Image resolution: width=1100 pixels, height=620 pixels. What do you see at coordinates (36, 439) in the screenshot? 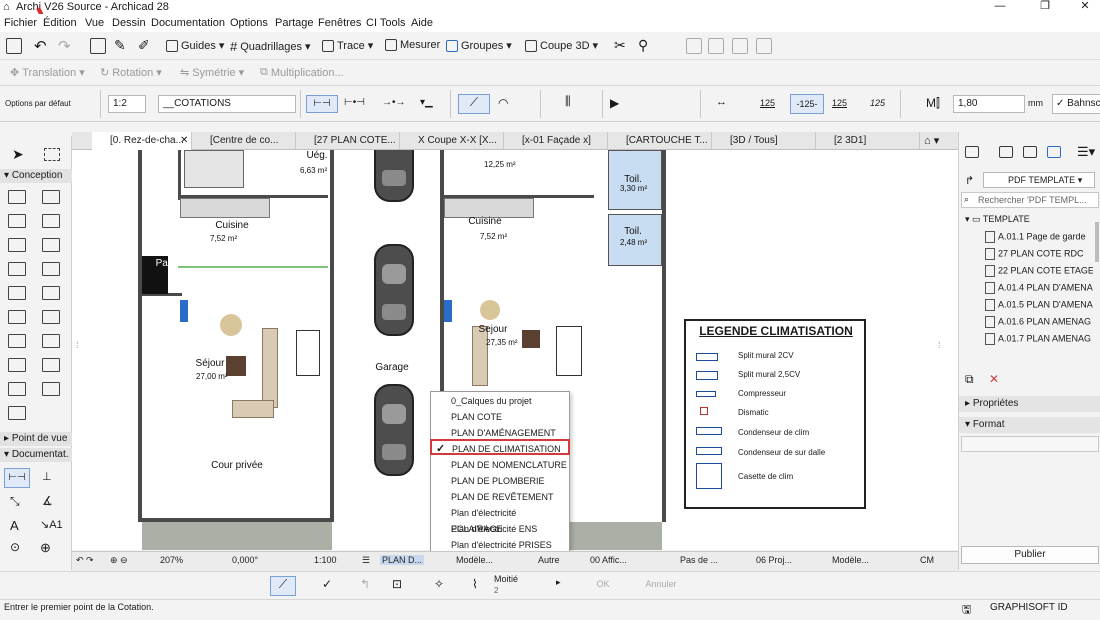
I see `point-de-vue-header: ▸ Point de vue` at bounding box center [36, 439].